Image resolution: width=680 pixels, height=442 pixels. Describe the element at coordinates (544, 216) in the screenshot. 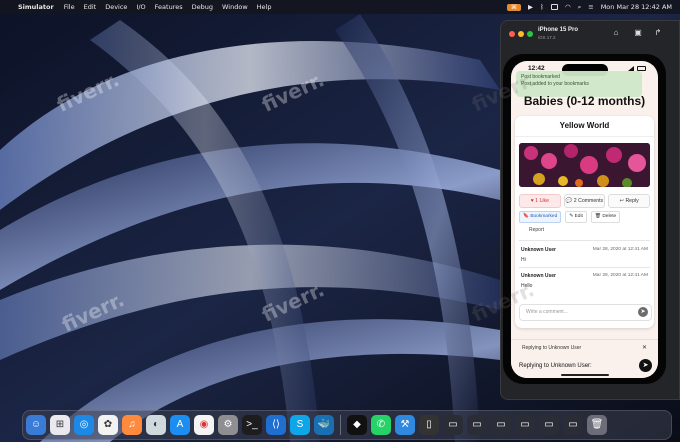

I see `bookmark-label: Bookmarked` at that location.